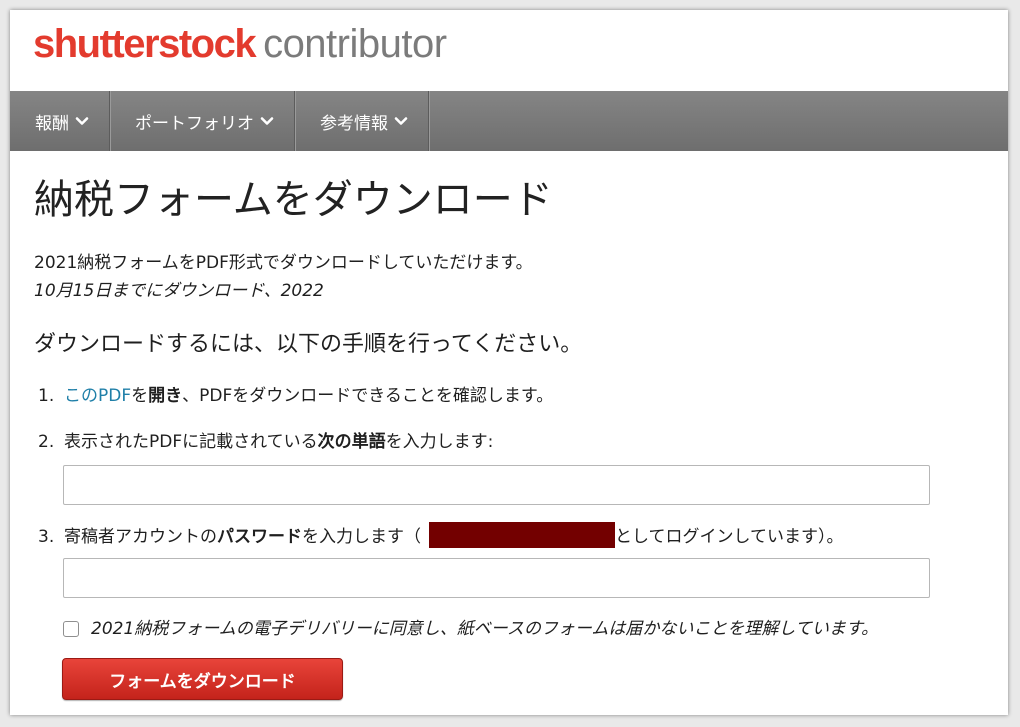 This screenshot has width=1020, height=727. What do you see at coordinates (97, 396) in the screenshot?
I see `pdf-link: このPDF` at bounding box center [97, 396].